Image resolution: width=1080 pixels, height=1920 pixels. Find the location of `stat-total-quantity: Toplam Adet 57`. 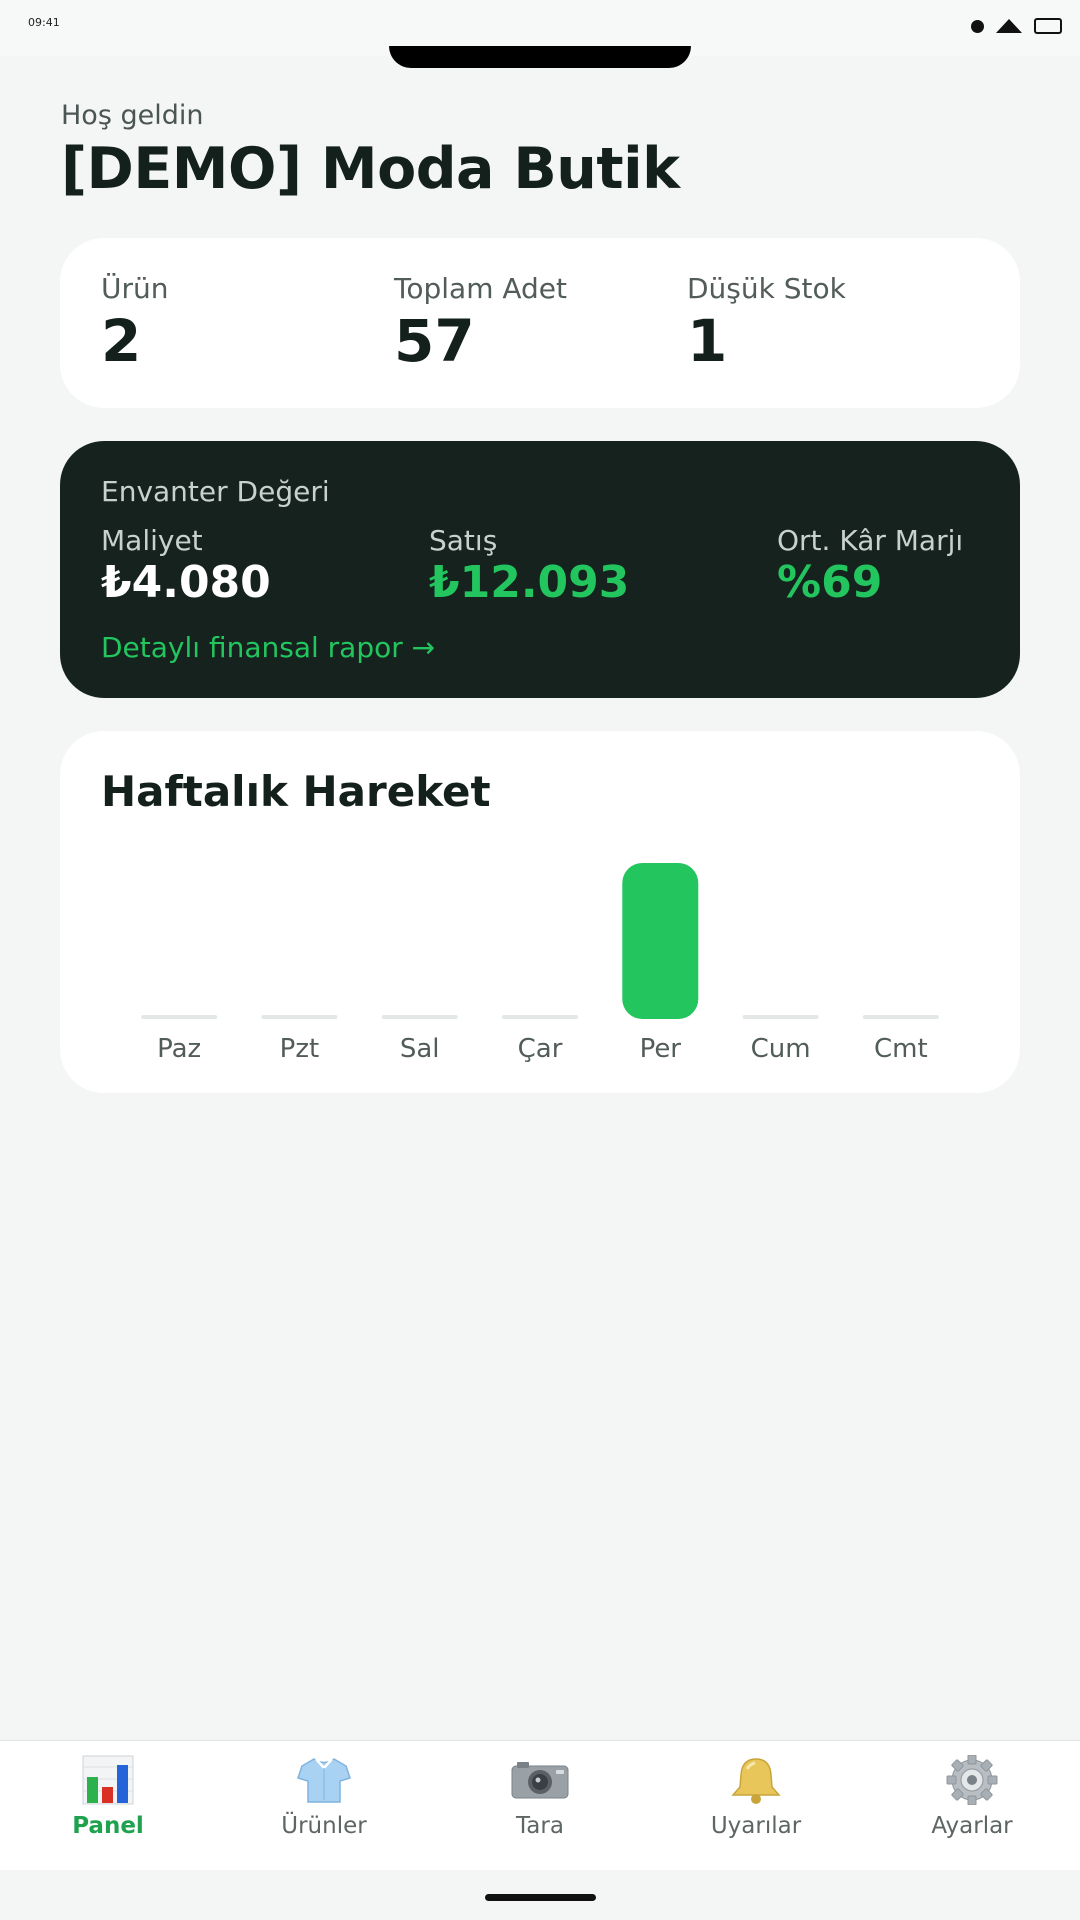

stat-total-quantity: Toplam Adet 57 is located at coordinates (480, 323).